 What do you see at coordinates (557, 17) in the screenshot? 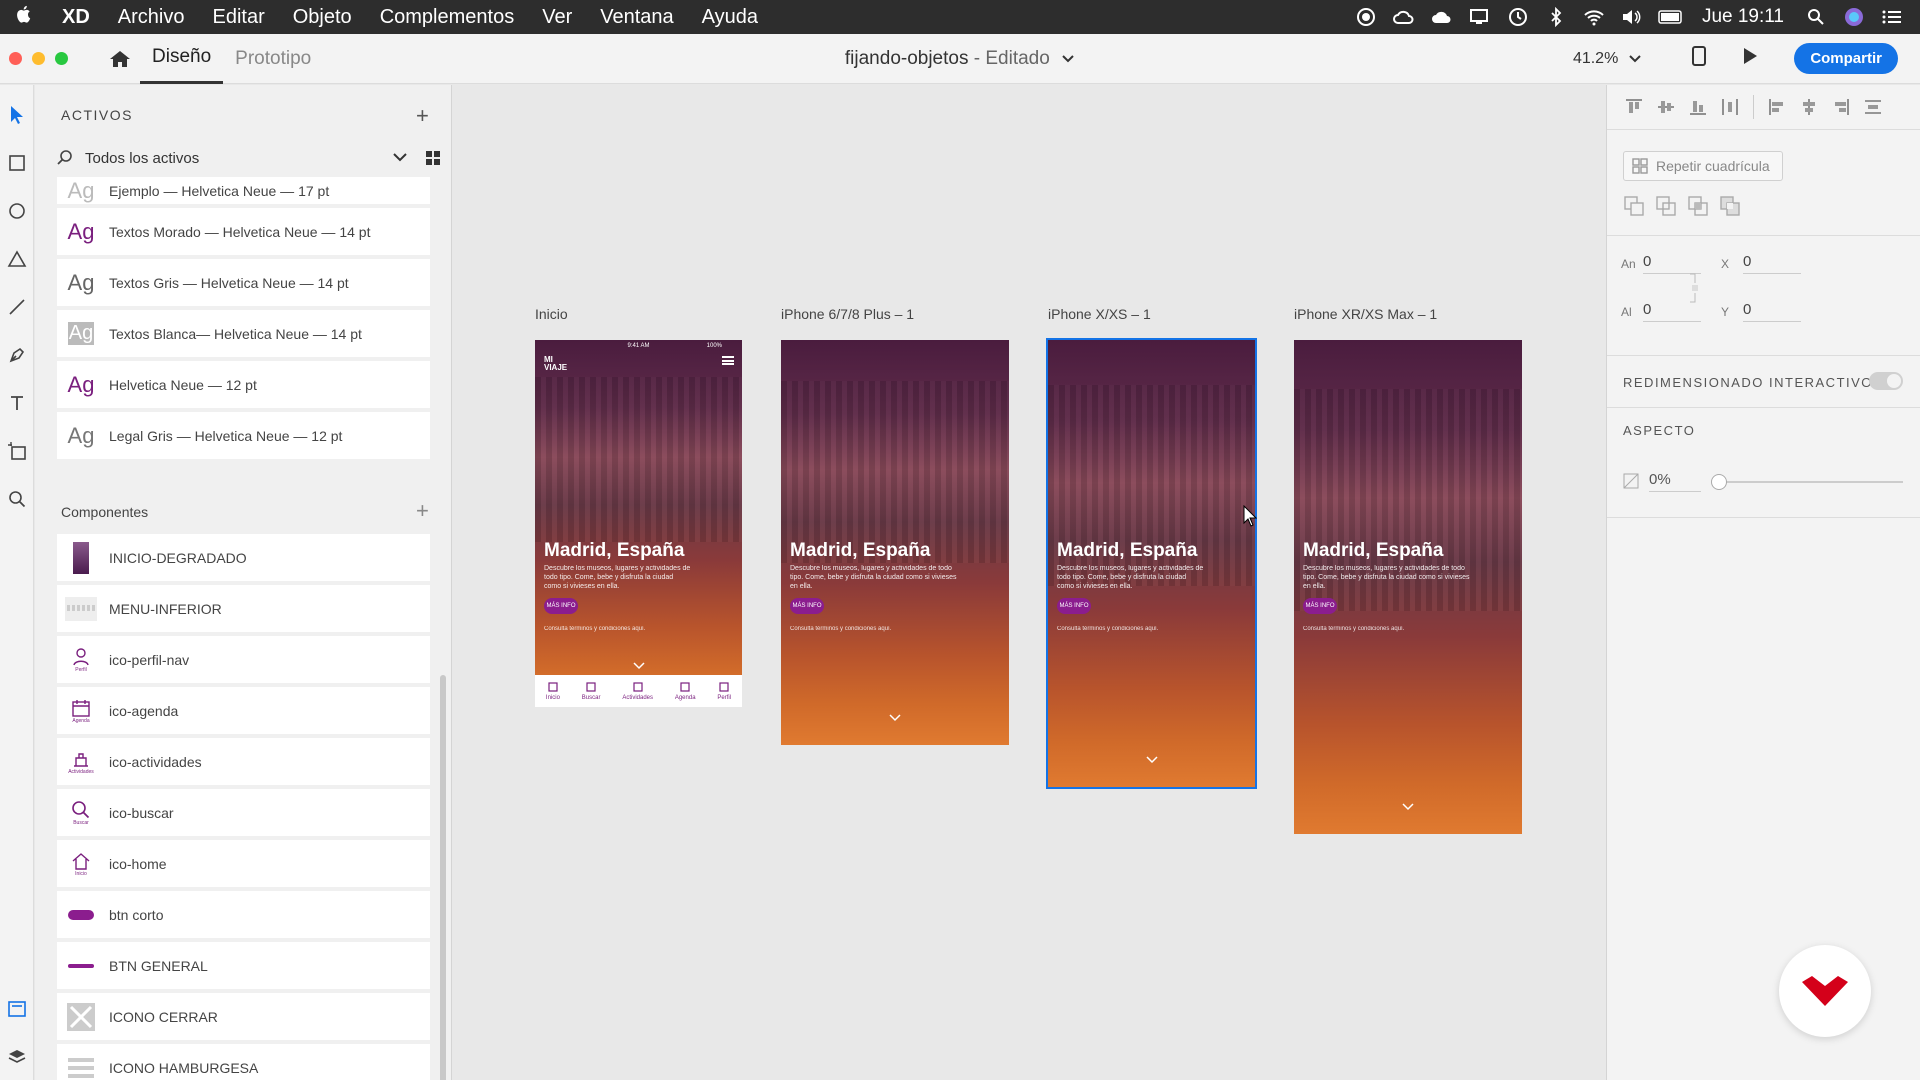
I see `menu-ver: Ver` at bounding box center [557, 17].